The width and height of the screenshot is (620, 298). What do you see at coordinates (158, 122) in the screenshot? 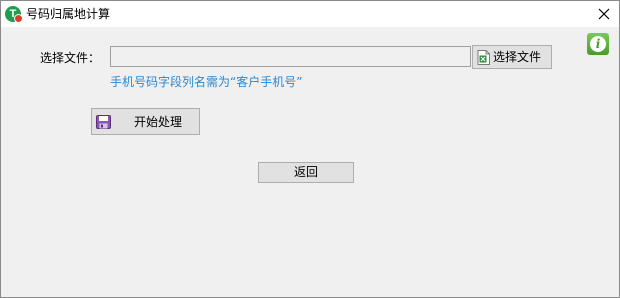
I see `start-processing-button-label: 开始处理` at bounding box center [158, 122].